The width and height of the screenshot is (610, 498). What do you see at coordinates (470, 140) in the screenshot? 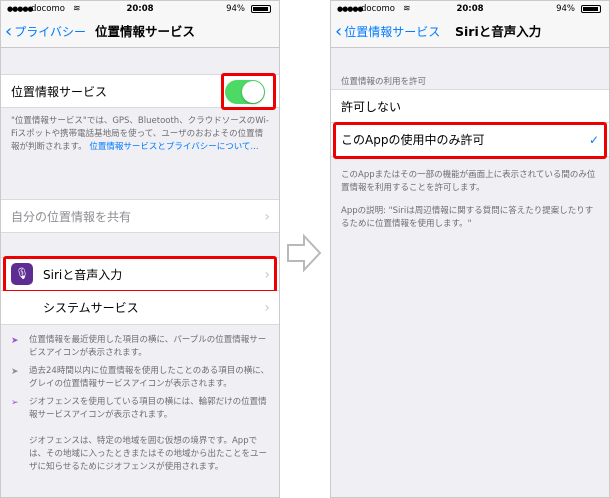
I see `highlight-option` at bounding box center [470, 140].